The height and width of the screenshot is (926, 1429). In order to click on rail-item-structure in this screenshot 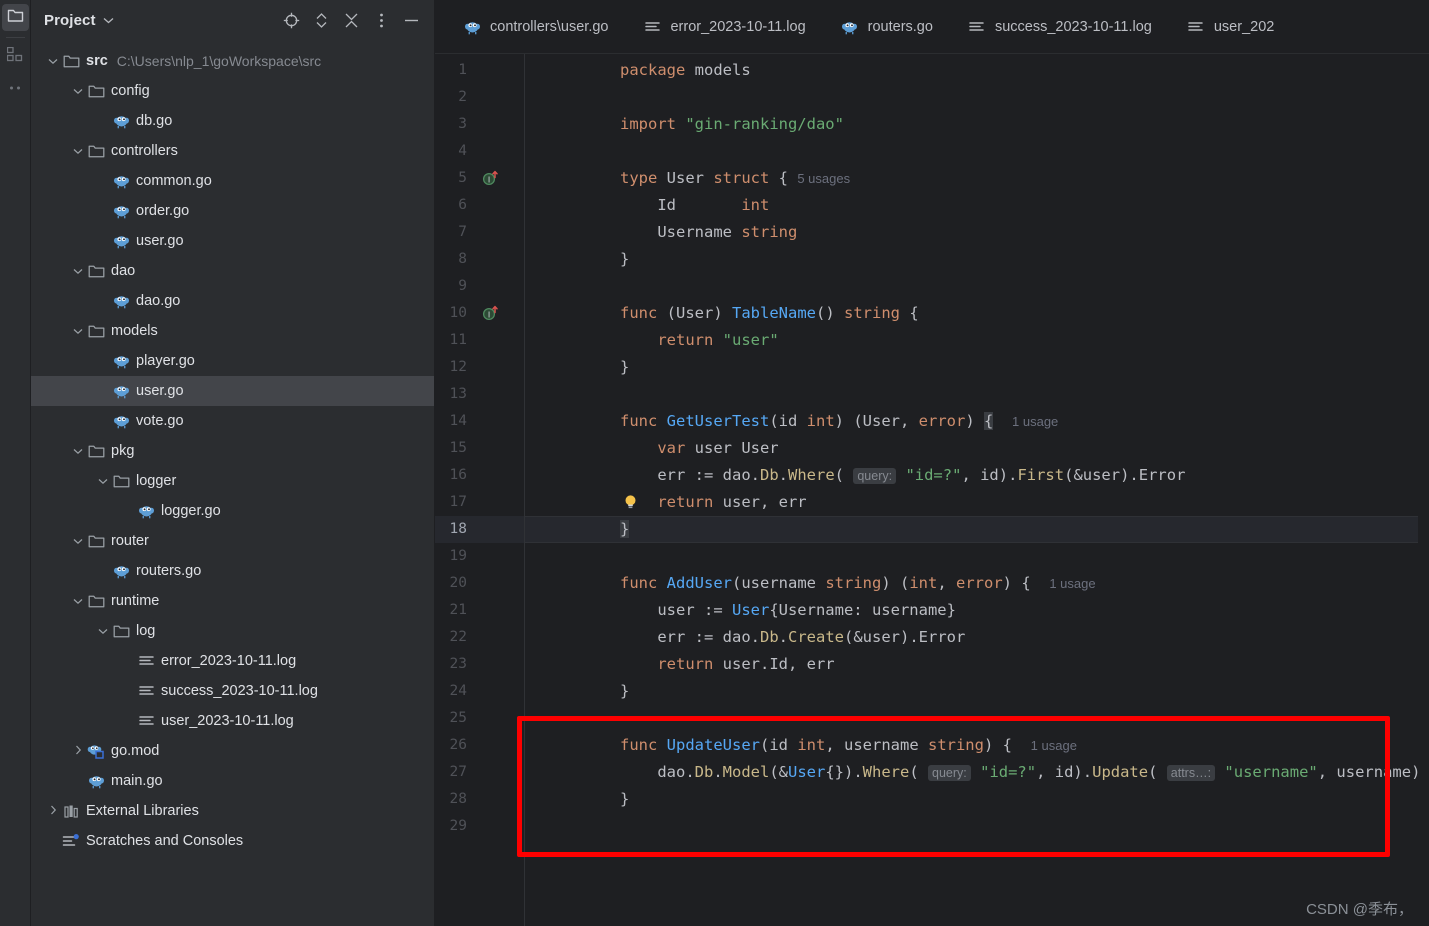, I will do `click(15, 57)`.